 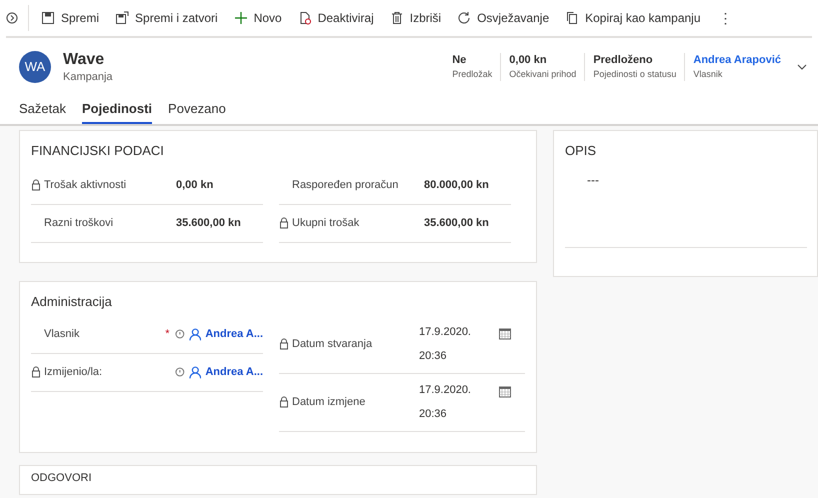 I want to click on header-label: Predložak, so click(x=472, y=74).